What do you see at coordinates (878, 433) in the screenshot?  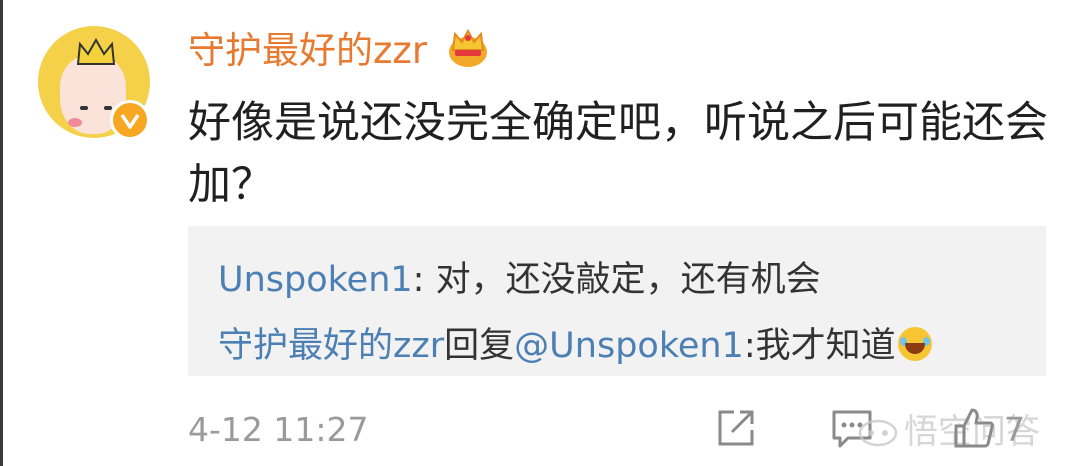 I see `watermark-logo-icon` at bounding box center [878, 433].